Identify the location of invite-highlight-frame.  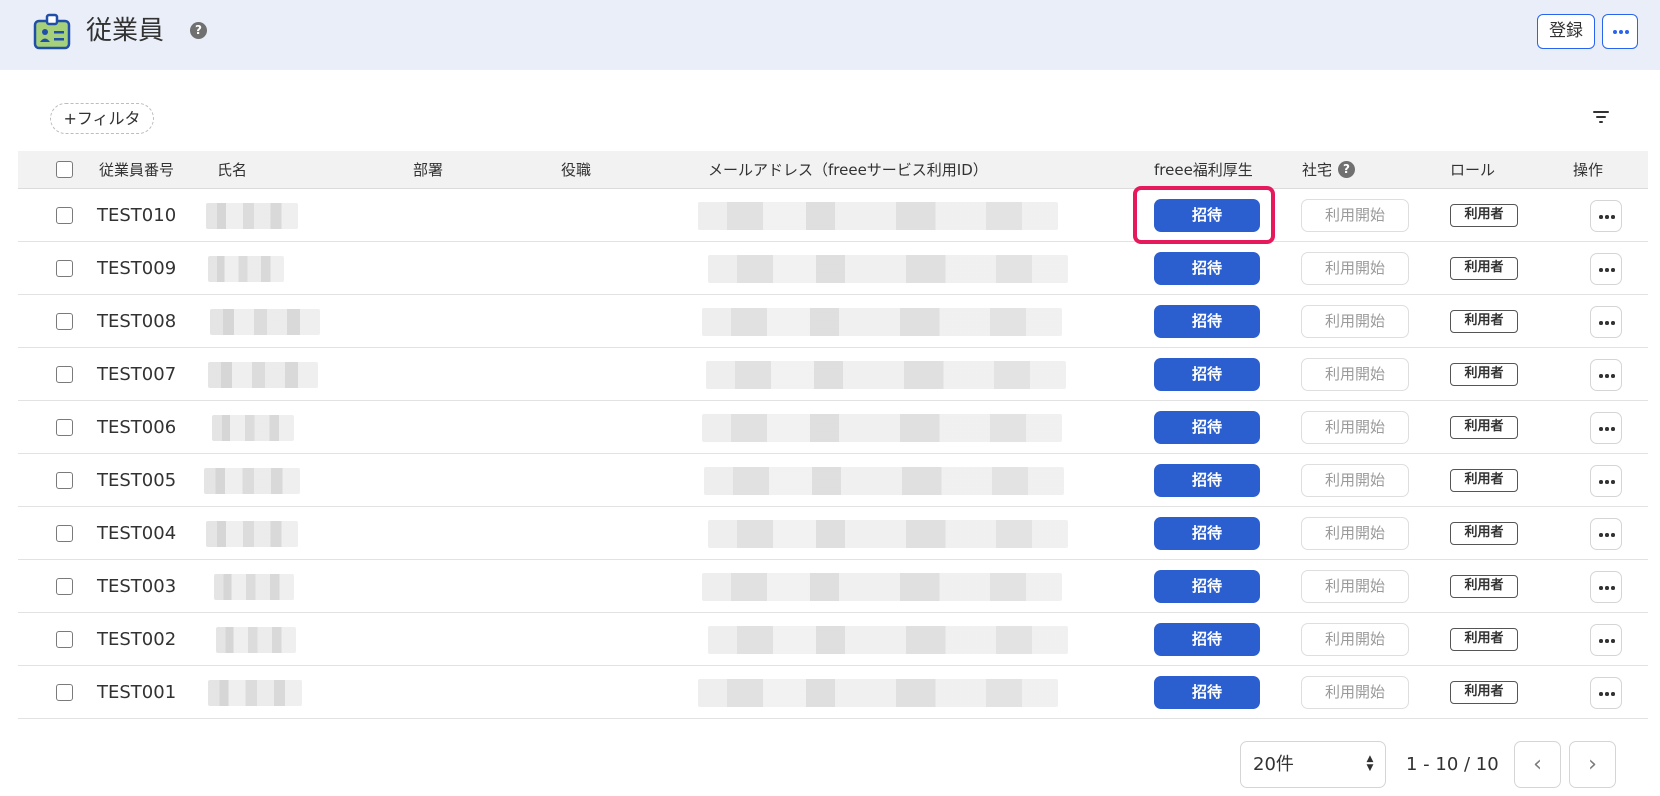
(1204, 215).